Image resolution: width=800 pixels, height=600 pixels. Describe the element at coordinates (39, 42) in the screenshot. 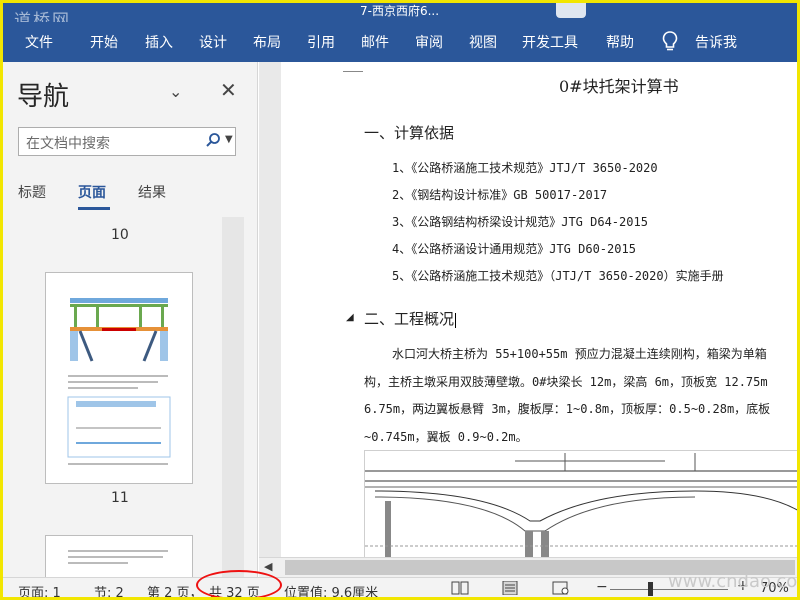

I see `tab-file: 文件` at that location.